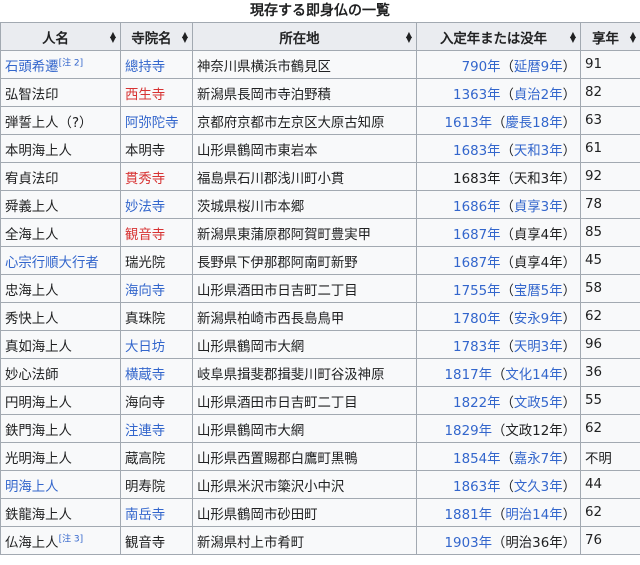 The image size is (640, 565). What do you see at coordinates (594, 344) in the screenshot?
I see `age-value: 96` at bounding box center [594, 344].